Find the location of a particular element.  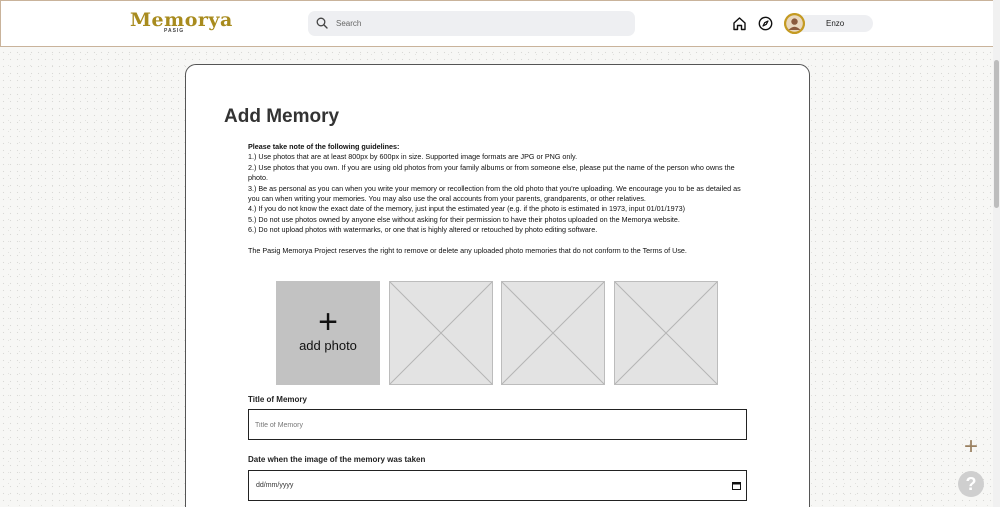

search-input is located at coordinates (481, 23).